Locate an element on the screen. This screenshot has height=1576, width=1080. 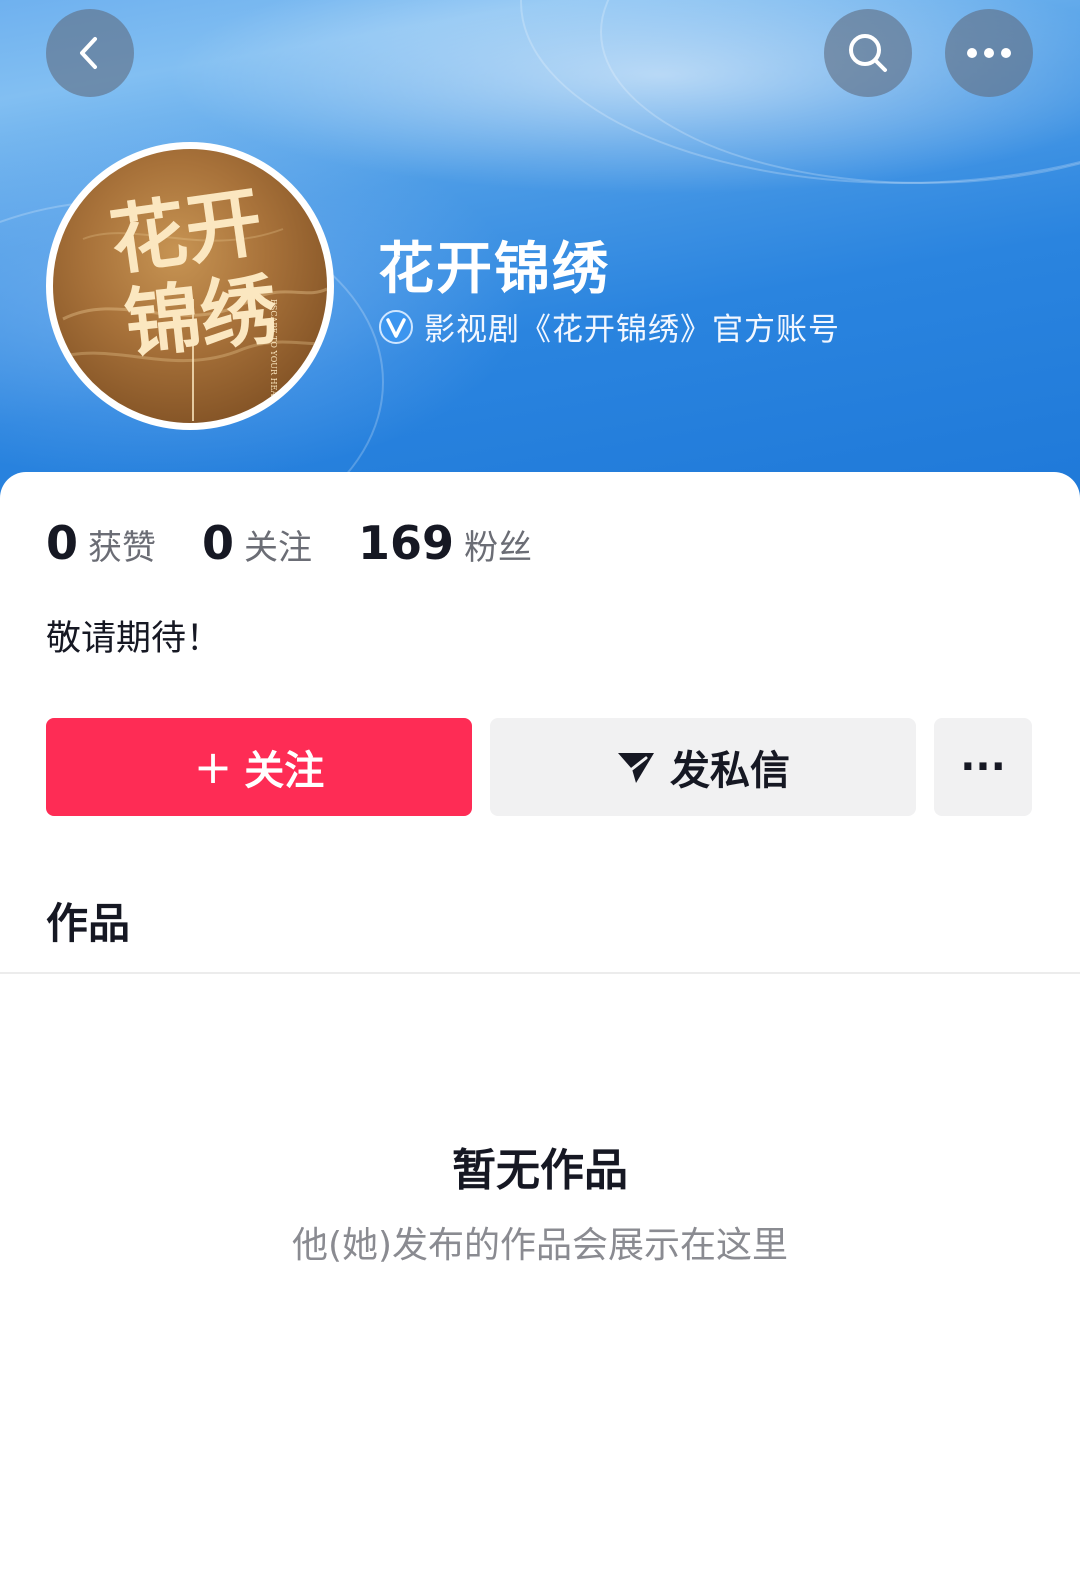
stat-followers: 169 粉丝 is located at coordinates (445, 543).